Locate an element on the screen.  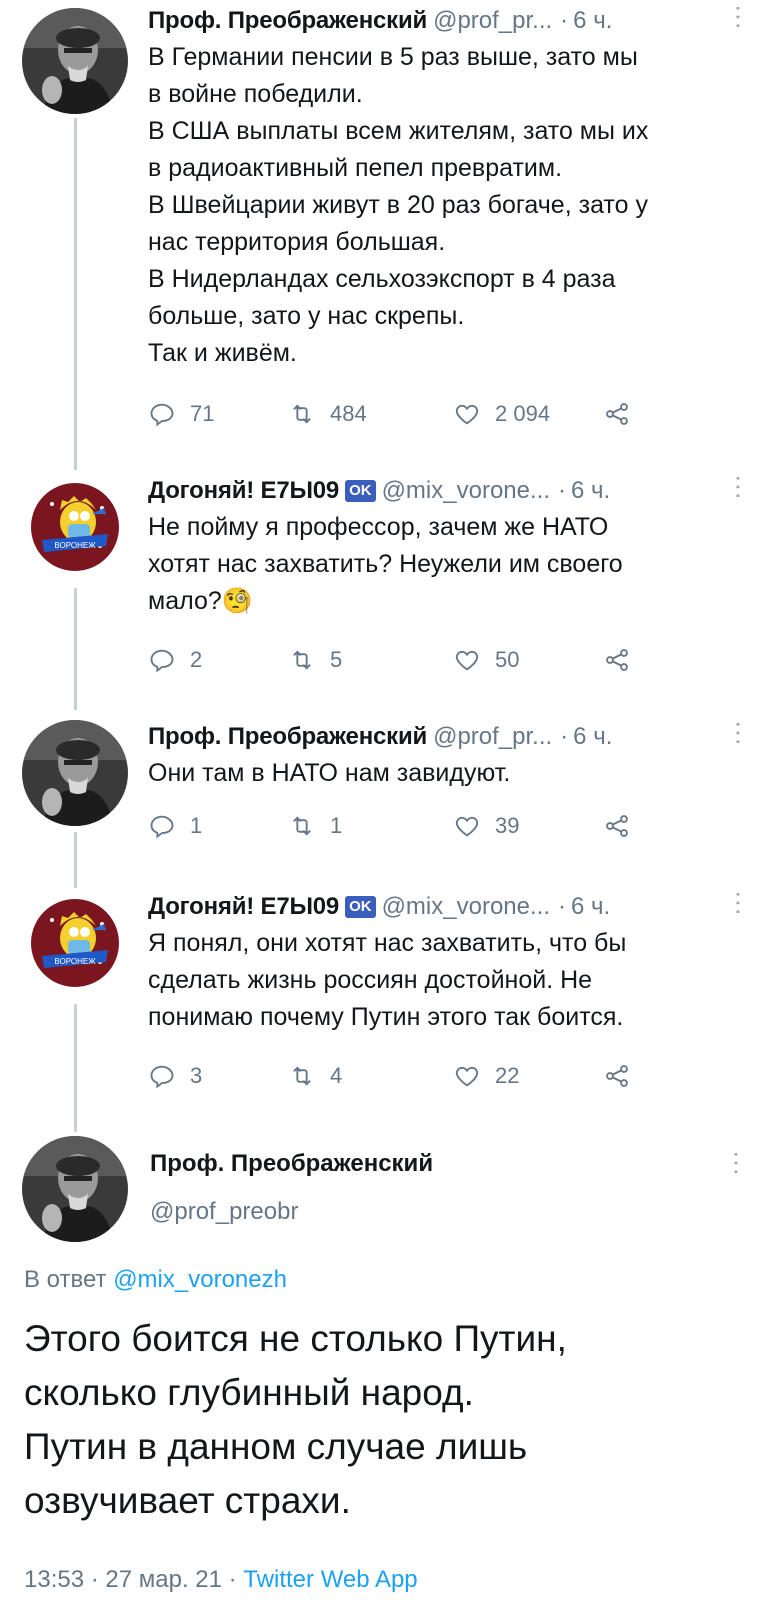
like-count: 50 is located at coordinates (507, 659).